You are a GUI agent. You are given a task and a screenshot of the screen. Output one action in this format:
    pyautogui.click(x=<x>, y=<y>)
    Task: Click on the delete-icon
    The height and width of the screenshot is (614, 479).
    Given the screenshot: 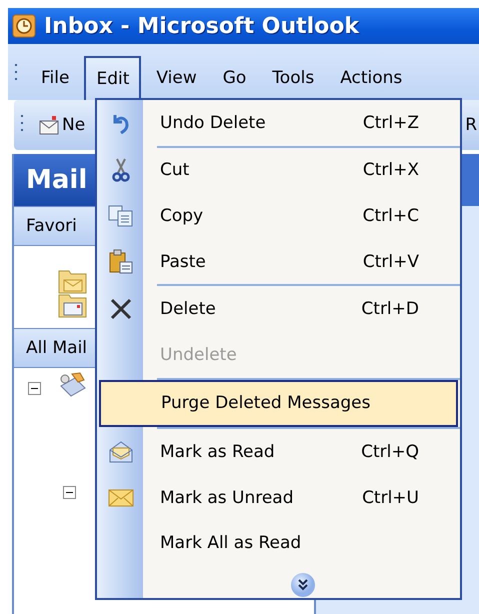 What is the action you would take?
    pyautogui.click(x=121, y=309)
    